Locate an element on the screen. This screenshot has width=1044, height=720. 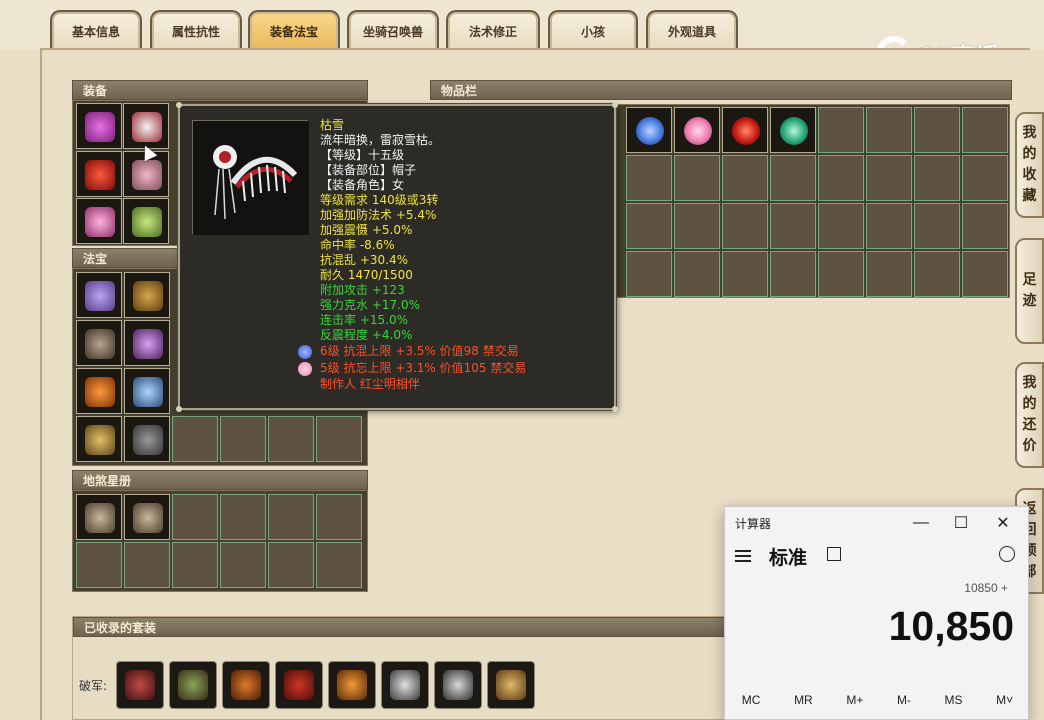
equip-slot-hat is located at coordinates (146, 126).